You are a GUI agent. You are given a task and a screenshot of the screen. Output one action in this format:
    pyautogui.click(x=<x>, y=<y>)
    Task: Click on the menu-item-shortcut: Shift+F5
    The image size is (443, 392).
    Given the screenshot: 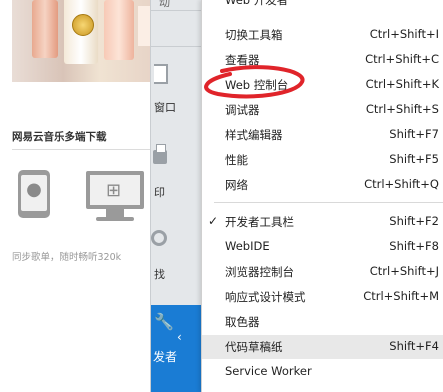 What is the action you would take?
    pyautogui.click(x=414, y=159)
    